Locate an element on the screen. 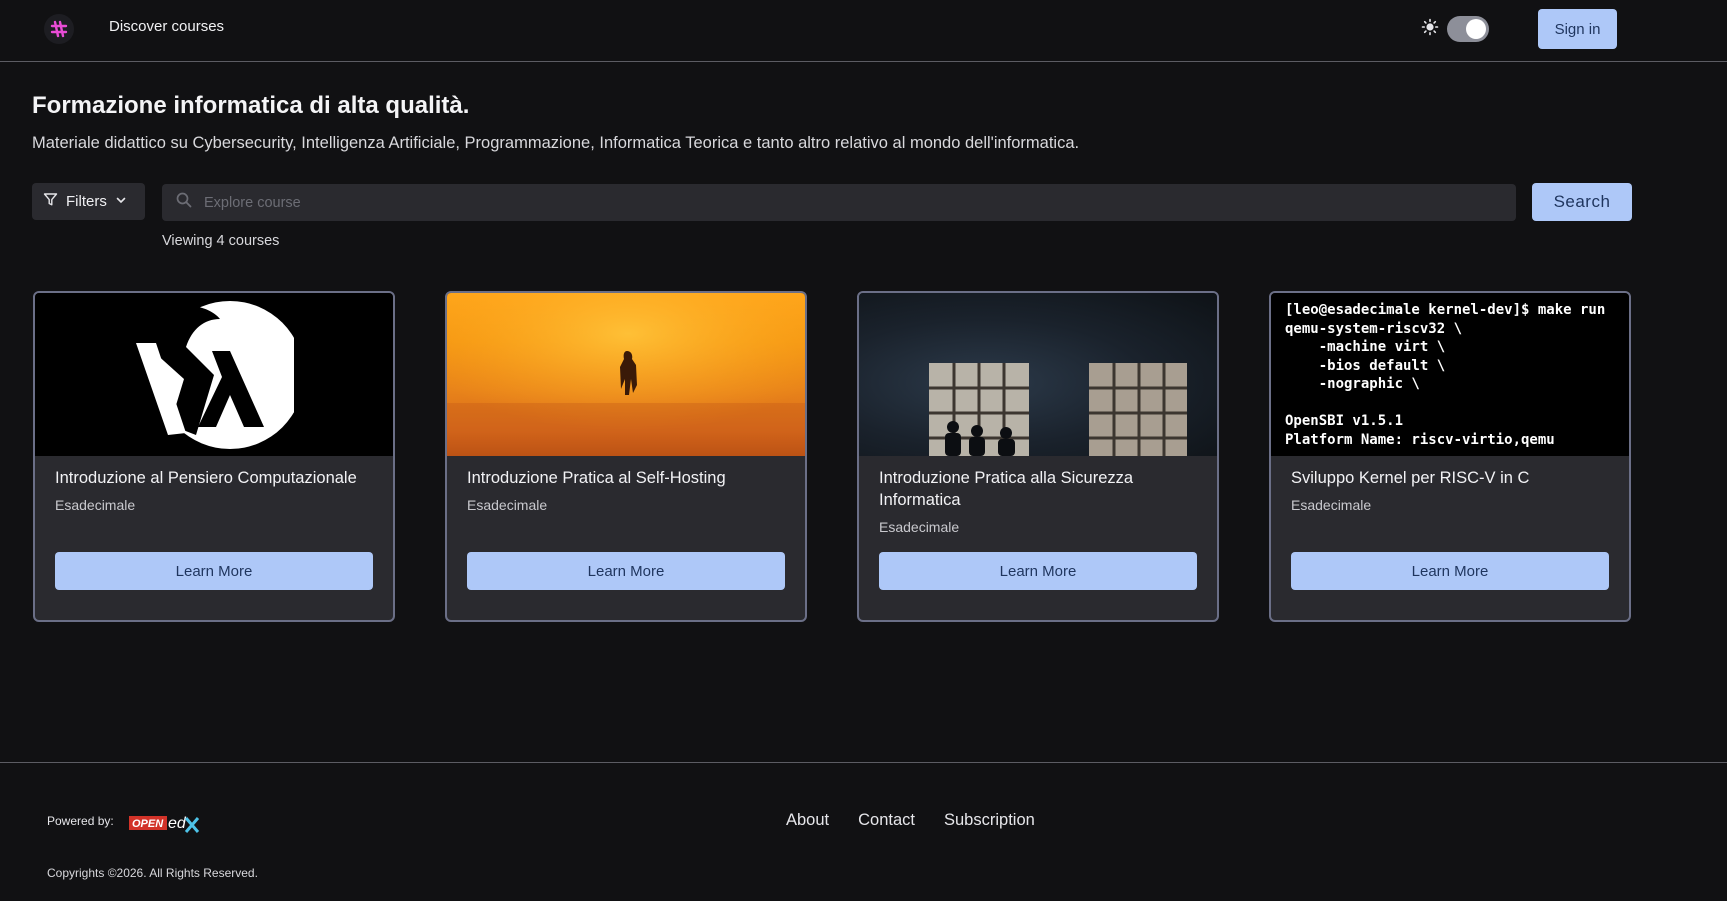 The image size is (1727, 901). results-count: Viewing 4 courses is located at coordinates (221, 241).